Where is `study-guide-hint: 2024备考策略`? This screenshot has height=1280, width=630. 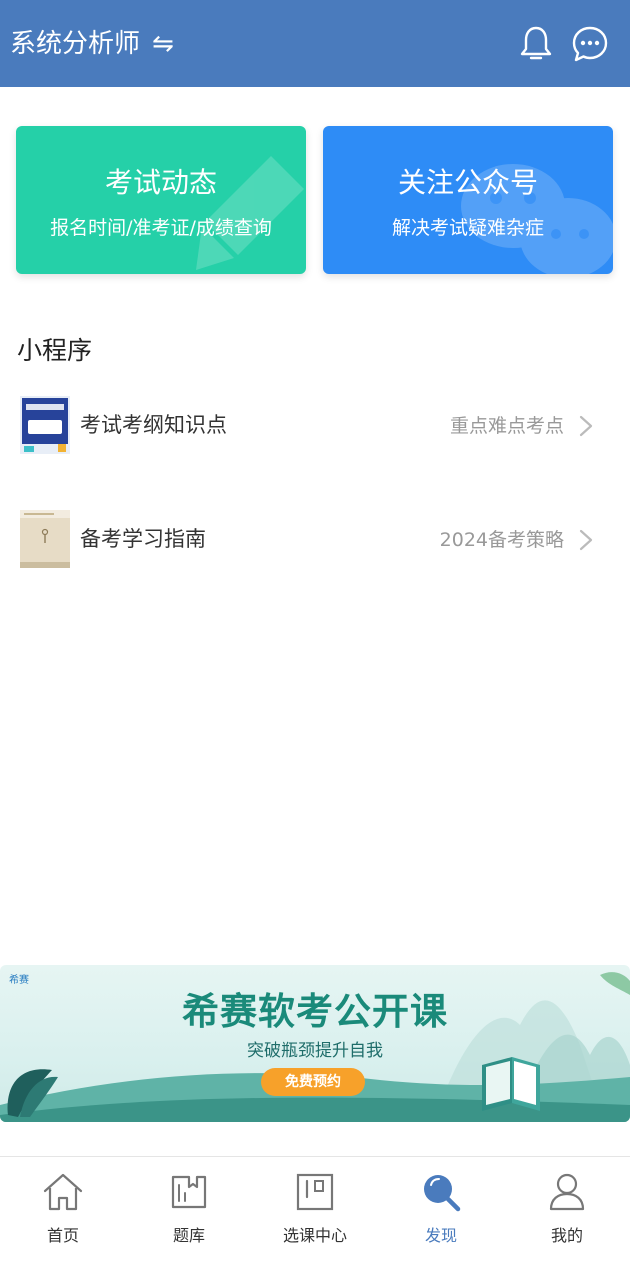
study-guide-hint: 2024备考策略 is located at coordinates (501, 540).